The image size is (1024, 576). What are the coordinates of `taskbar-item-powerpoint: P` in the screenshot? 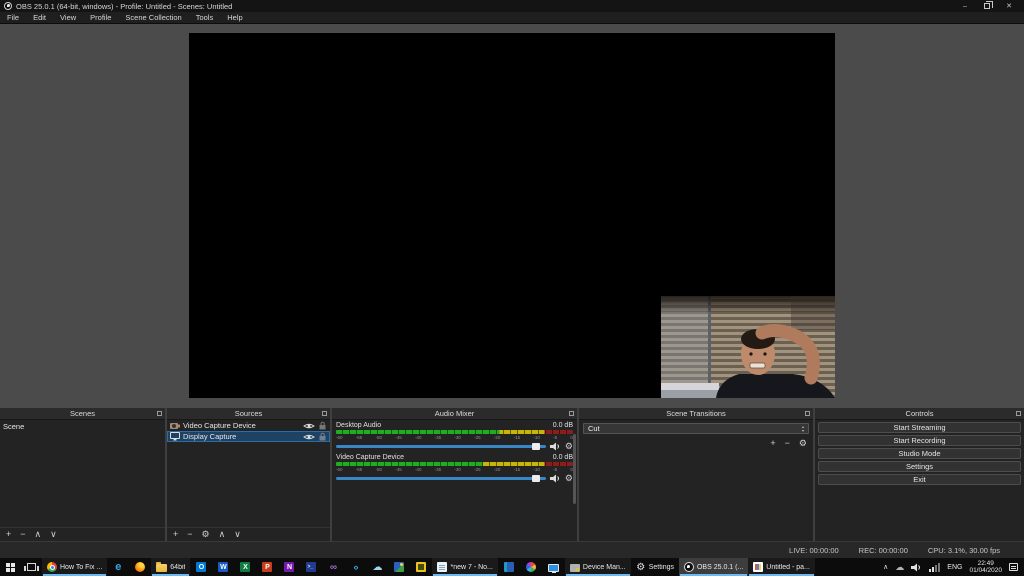 It's located at (267, 567).